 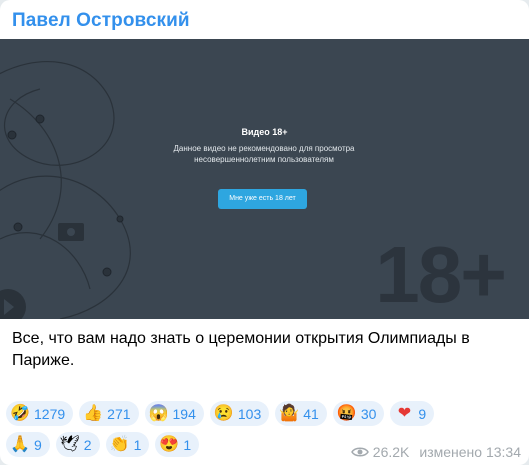 I want to click on reaction-chip: ❤ 9, so click(x=412, y=413).